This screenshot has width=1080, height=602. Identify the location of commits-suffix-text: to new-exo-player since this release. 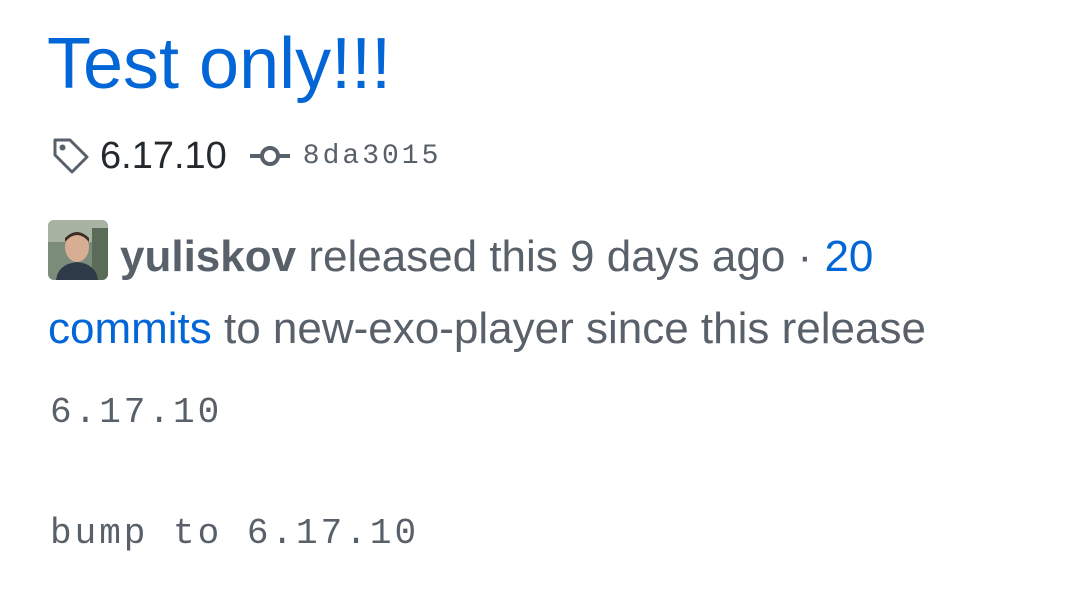
(575, 328).